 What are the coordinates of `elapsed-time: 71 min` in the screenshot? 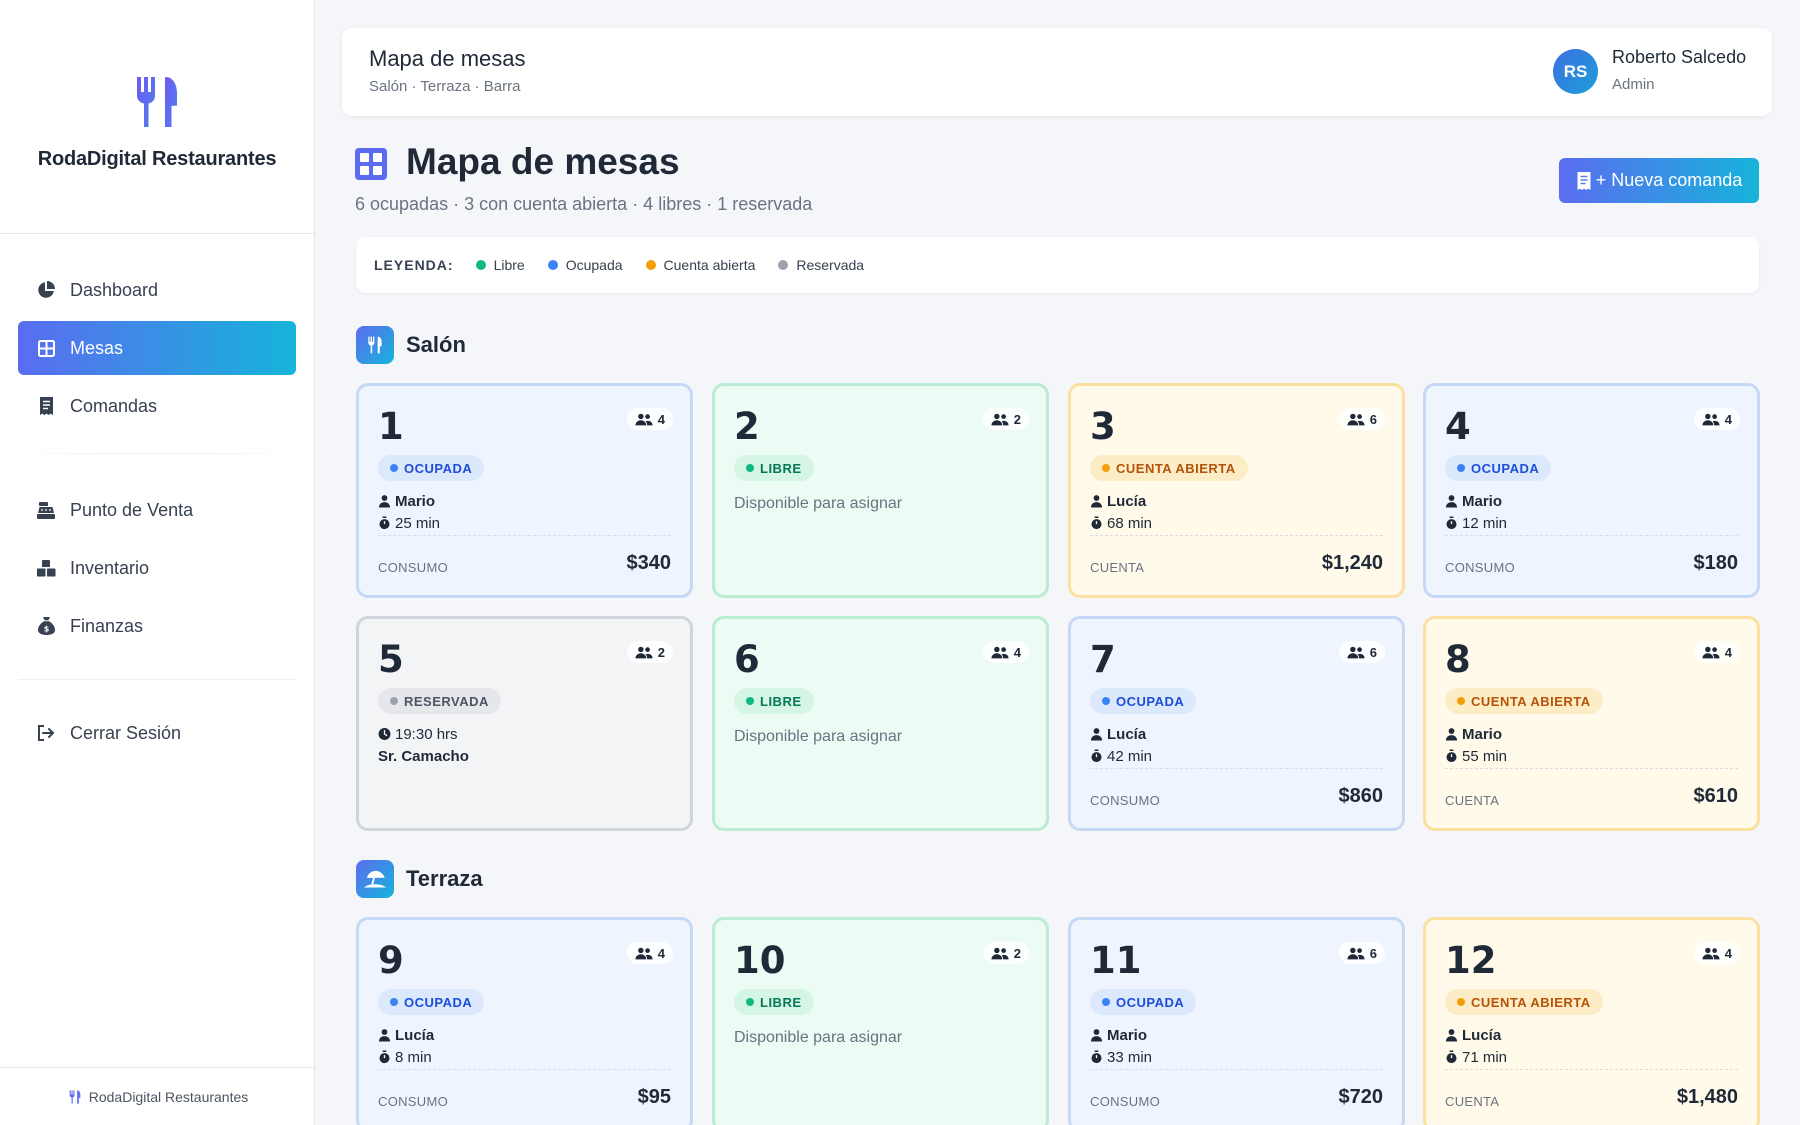 It's located at (1591, 1057).